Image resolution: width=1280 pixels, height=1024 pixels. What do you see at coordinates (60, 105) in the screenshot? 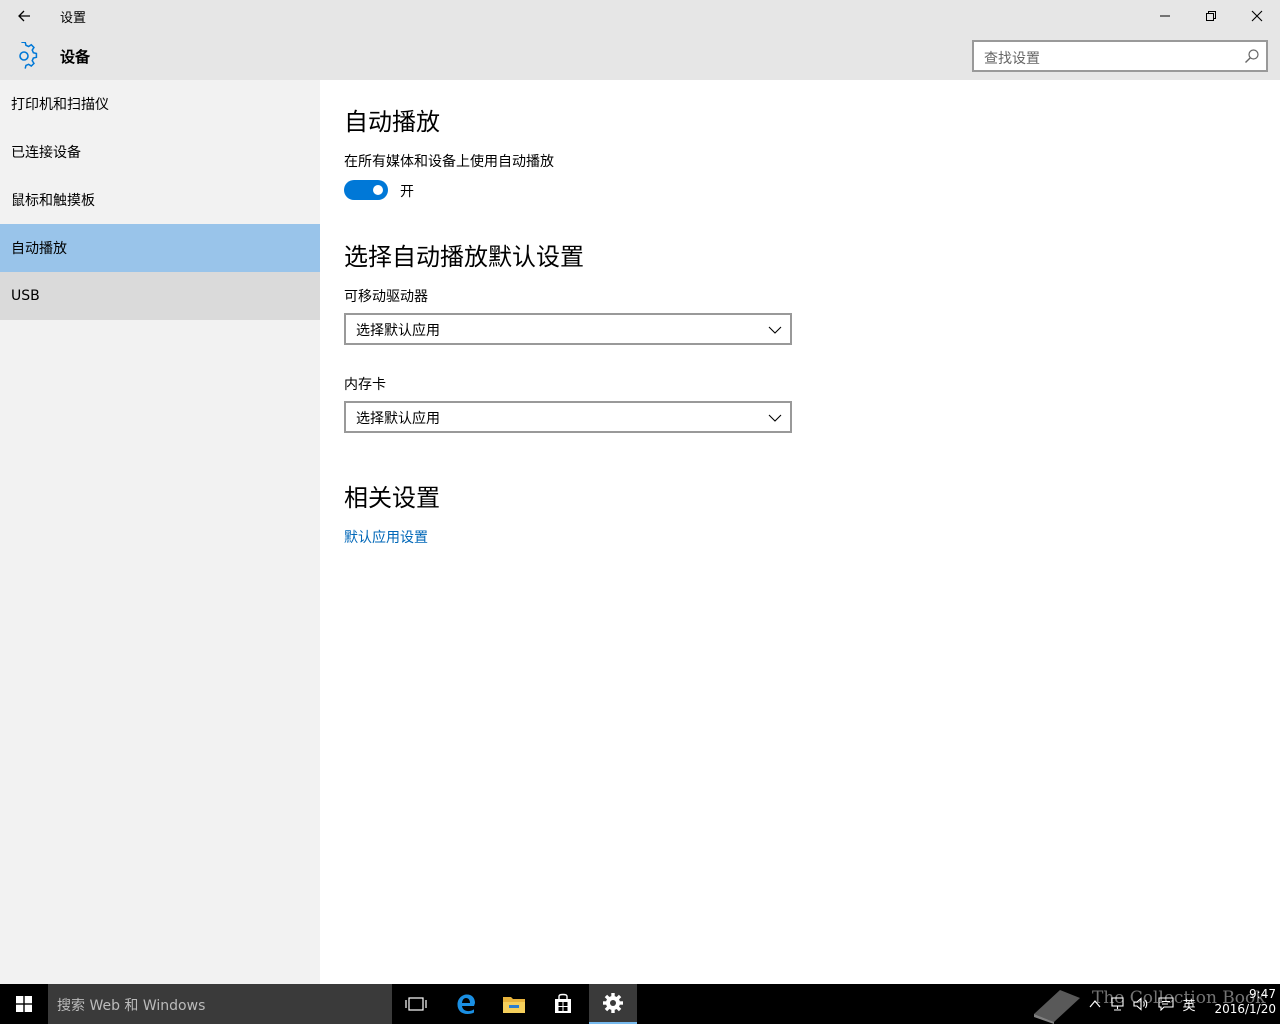
I see `sidebar-item-label: 打印机和扫描仪` at bounding box center [60, 105].